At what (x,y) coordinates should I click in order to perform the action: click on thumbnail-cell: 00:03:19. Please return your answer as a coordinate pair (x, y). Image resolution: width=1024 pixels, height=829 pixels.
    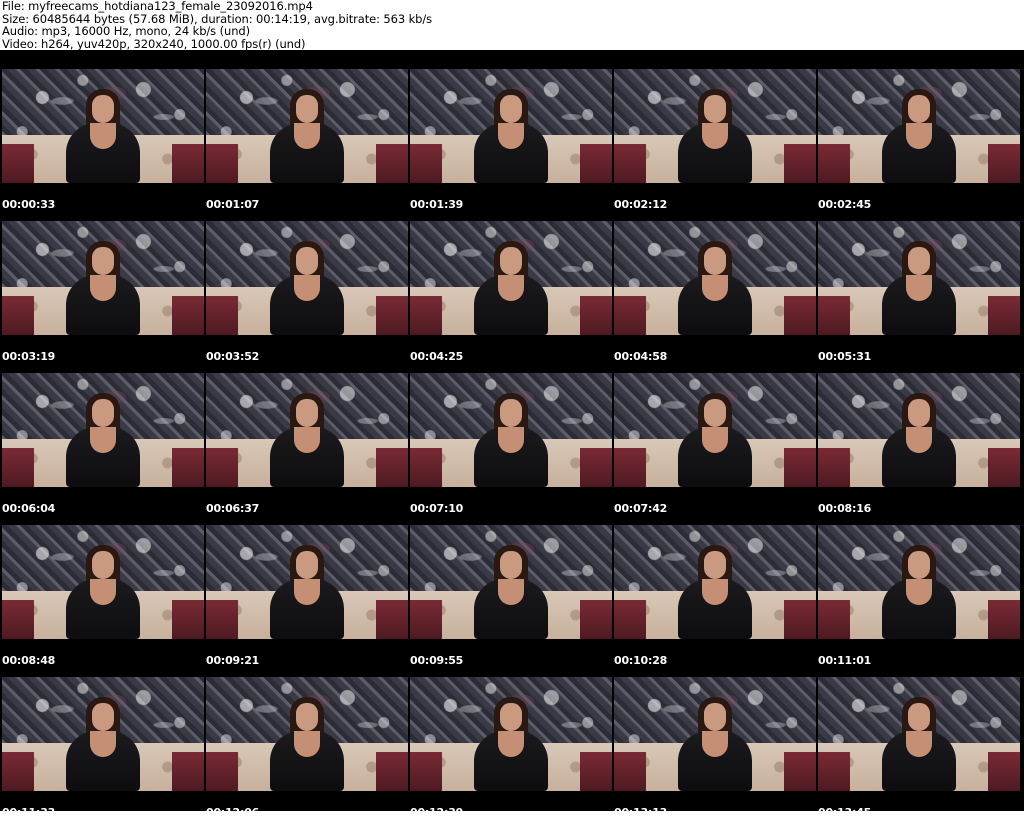
    Looking at the image, I should click on (104, 297).